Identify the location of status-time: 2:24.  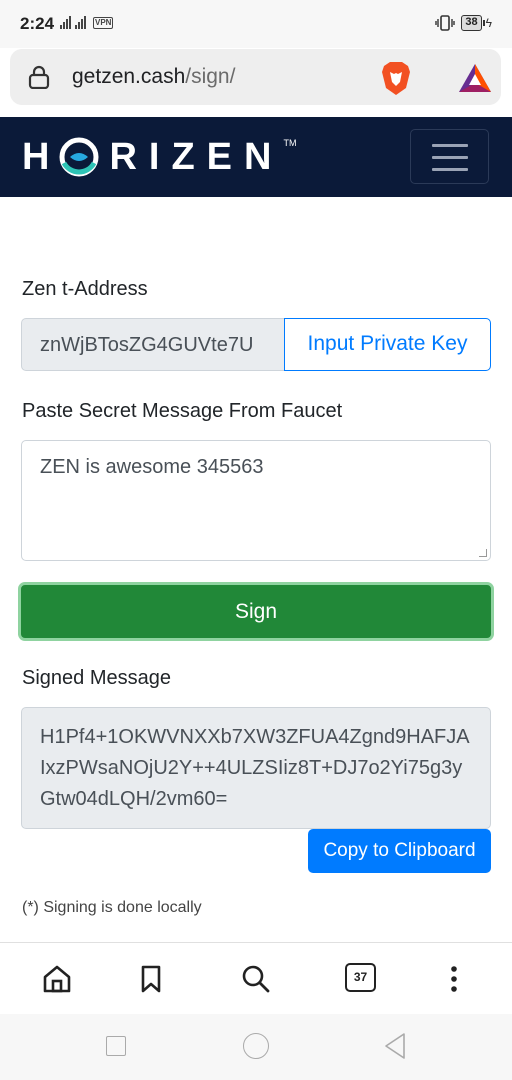
(37, 23).